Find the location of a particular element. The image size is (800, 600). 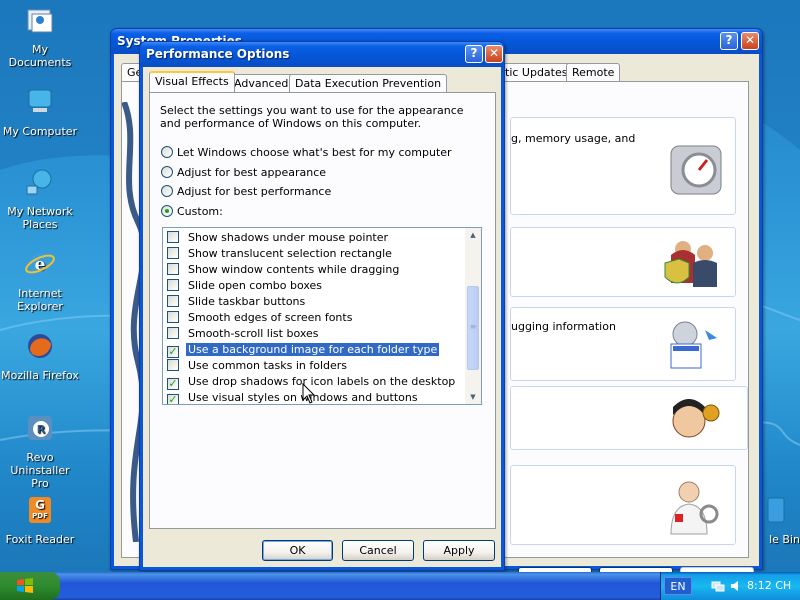

tab-advanced: Advanced is located at coordinates (261, 83).